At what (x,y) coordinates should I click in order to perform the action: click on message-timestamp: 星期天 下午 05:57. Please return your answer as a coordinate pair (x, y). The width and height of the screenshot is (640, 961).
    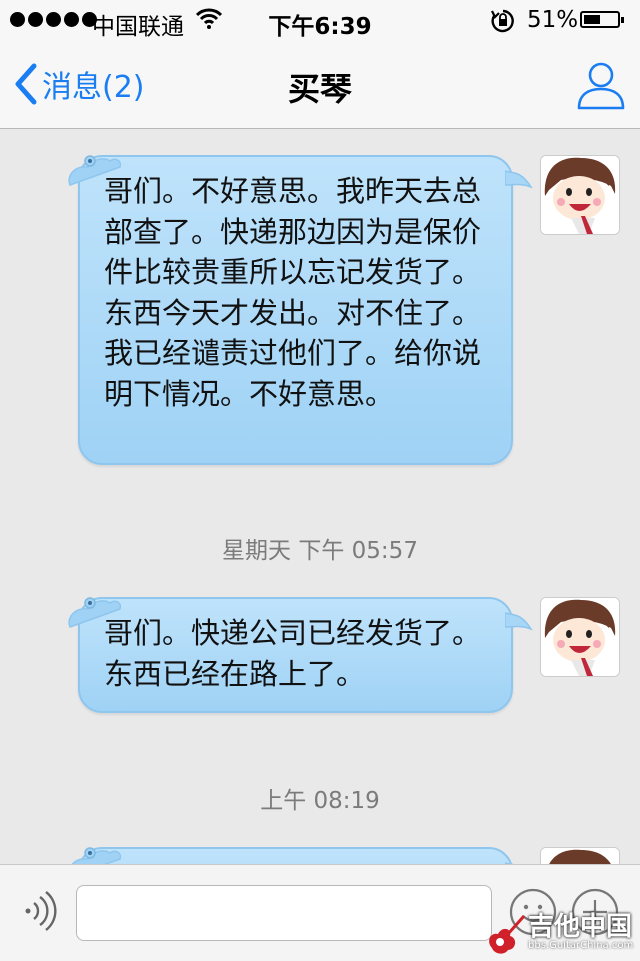
    Looking at the image, I should click on (320, 551).